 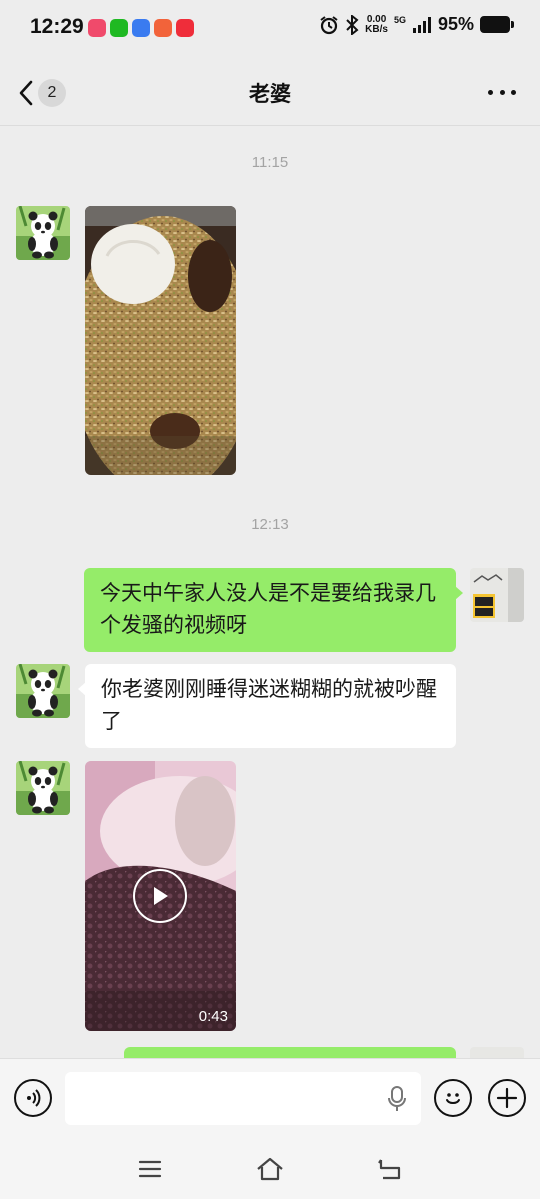 What do you see at coordinates (455, 24) in the screenshot?
I see `battery-percent: 95%` at bounding box center [455, 24].